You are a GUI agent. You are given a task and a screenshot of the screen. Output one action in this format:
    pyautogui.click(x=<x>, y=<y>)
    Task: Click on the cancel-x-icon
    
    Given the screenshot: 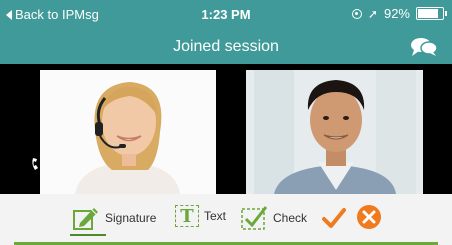 What is the action you would take?
    pyautogui.click(x=369, y=217)
    